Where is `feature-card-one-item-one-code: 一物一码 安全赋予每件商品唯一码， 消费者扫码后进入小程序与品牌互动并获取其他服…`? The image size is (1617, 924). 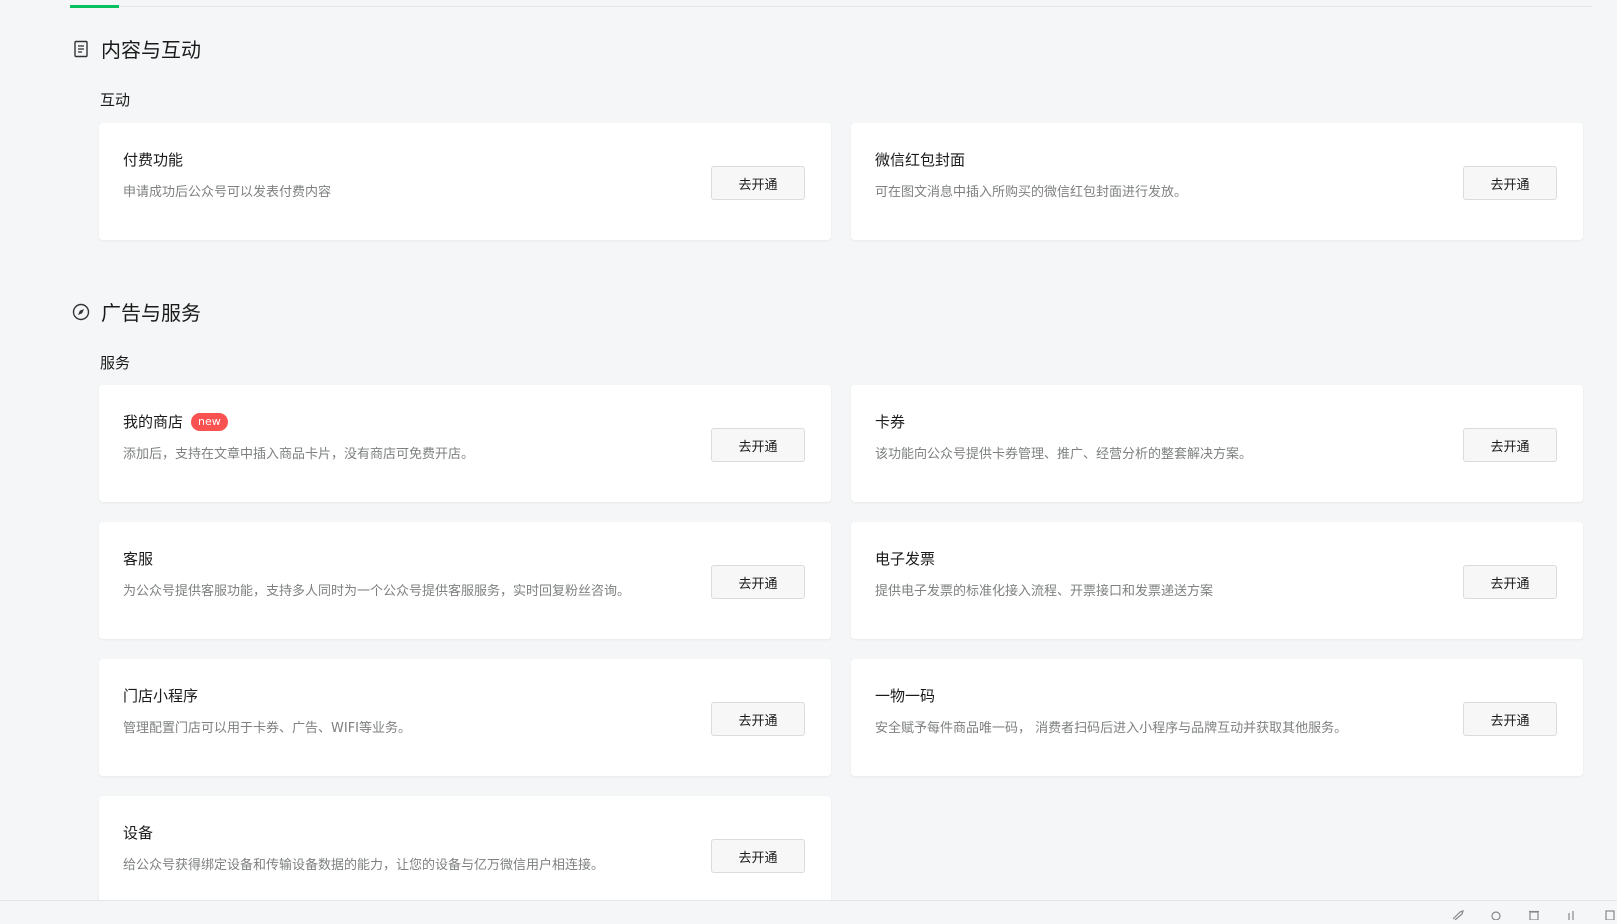 feature-card-one-item-one-code: 一物一码 安全赋予每件商品唯一码， 消费者扫码后进入小程序与品牌互动并获取其他服… is located at coordinates (1217, 717).